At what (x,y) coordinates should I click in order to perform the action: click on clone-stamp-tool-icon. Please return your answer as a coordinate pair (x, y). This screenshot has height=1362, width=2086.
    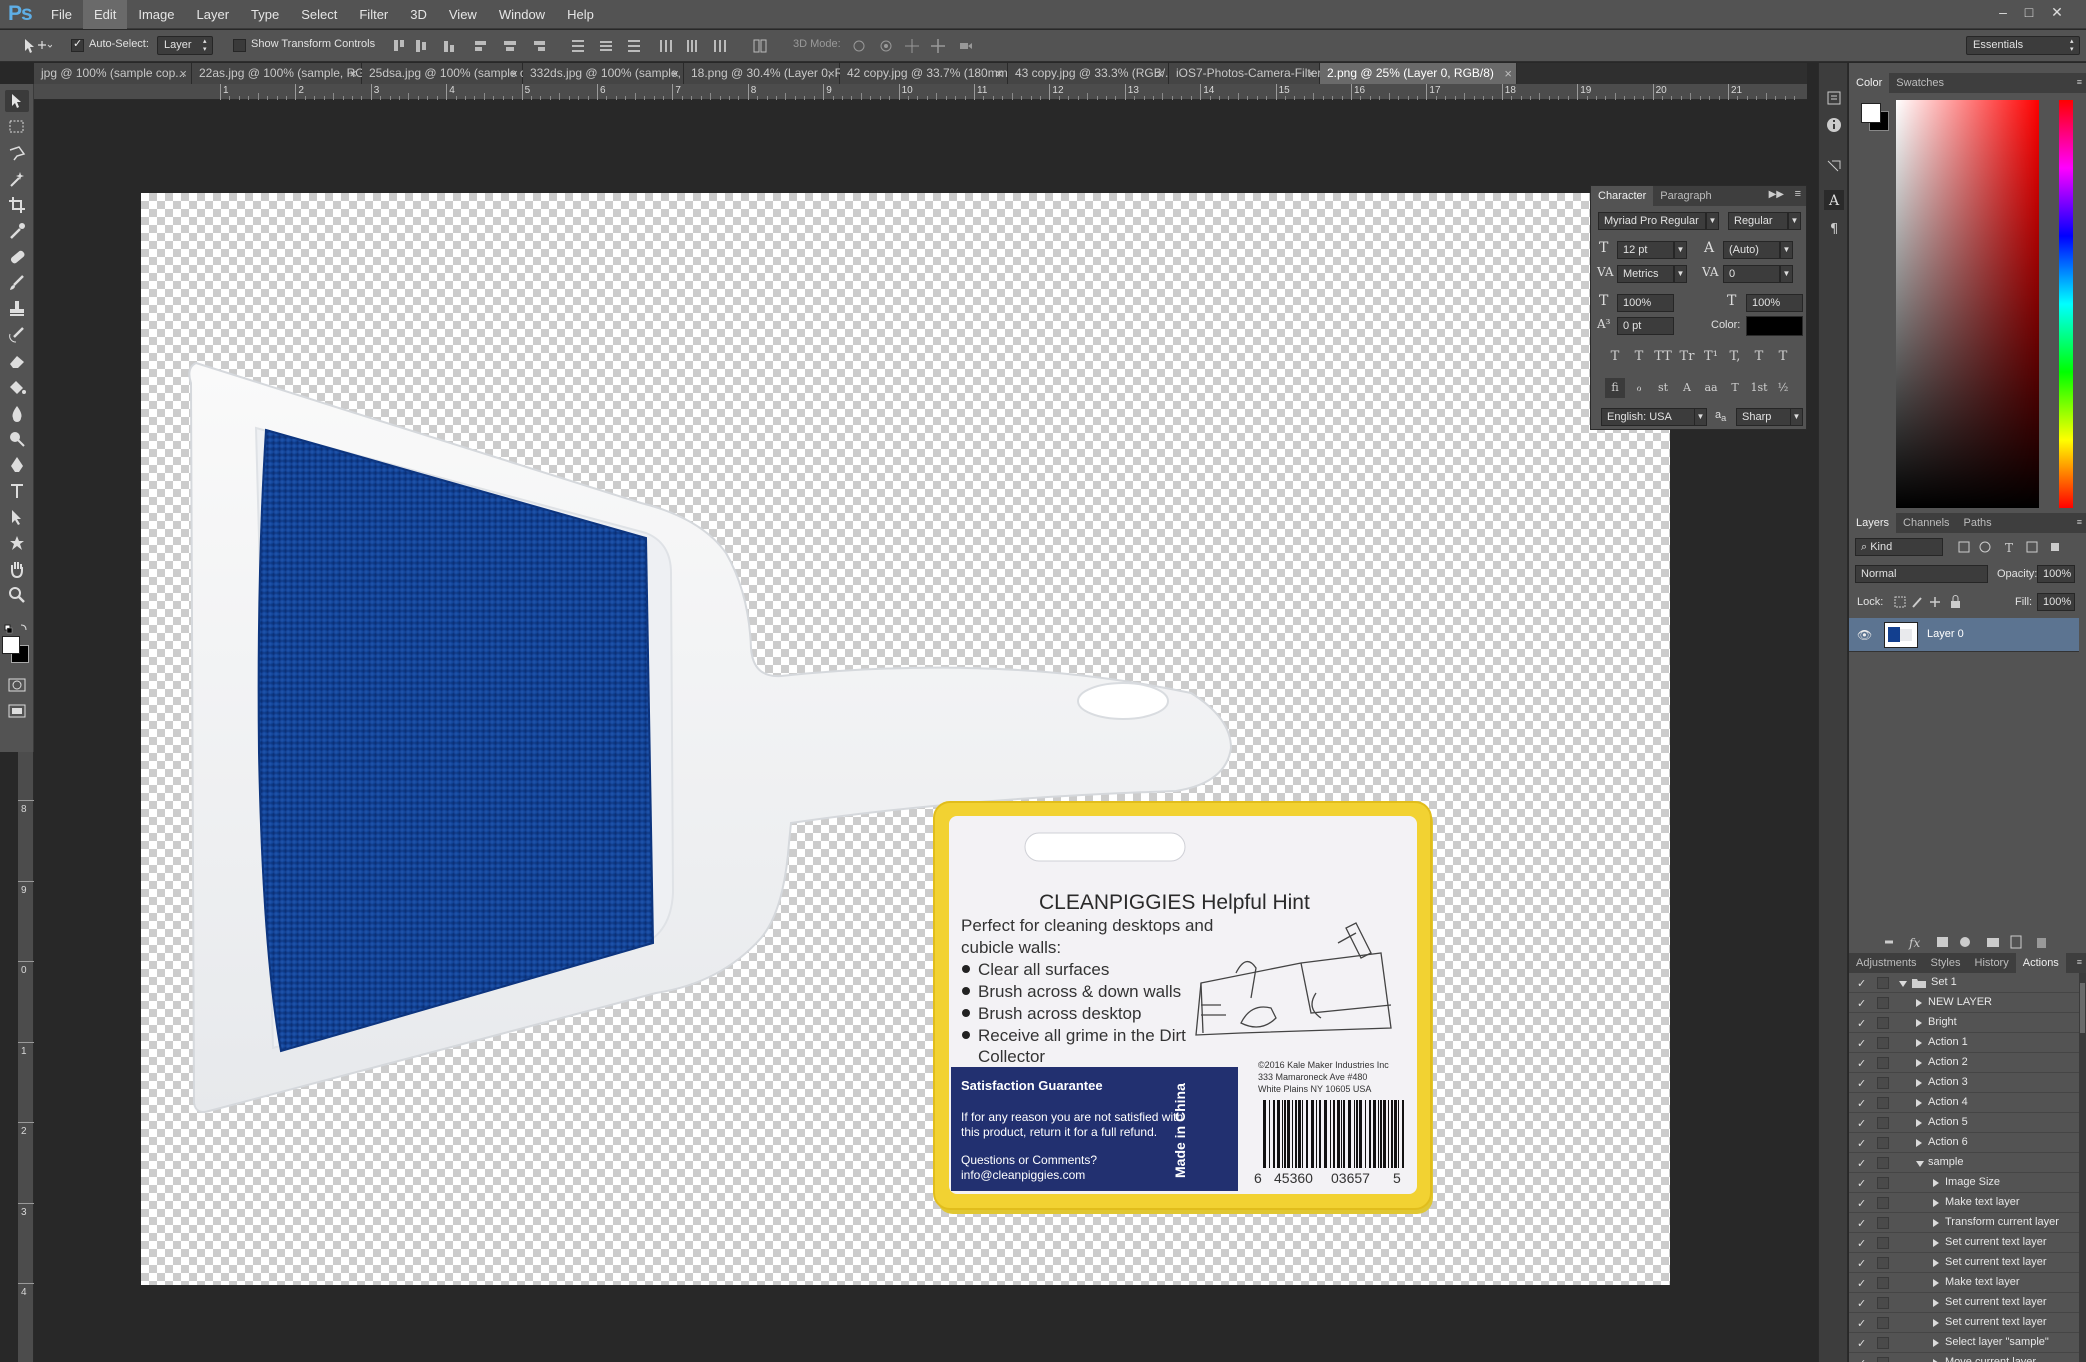
    Looking at the image, I should click on (17, 309).